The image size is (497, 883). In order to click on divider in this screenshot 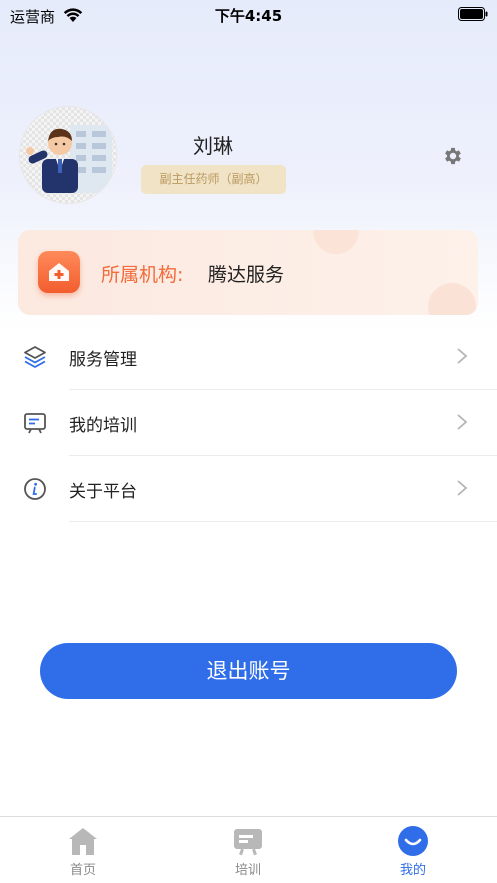, I will do `click(283, 521)`.